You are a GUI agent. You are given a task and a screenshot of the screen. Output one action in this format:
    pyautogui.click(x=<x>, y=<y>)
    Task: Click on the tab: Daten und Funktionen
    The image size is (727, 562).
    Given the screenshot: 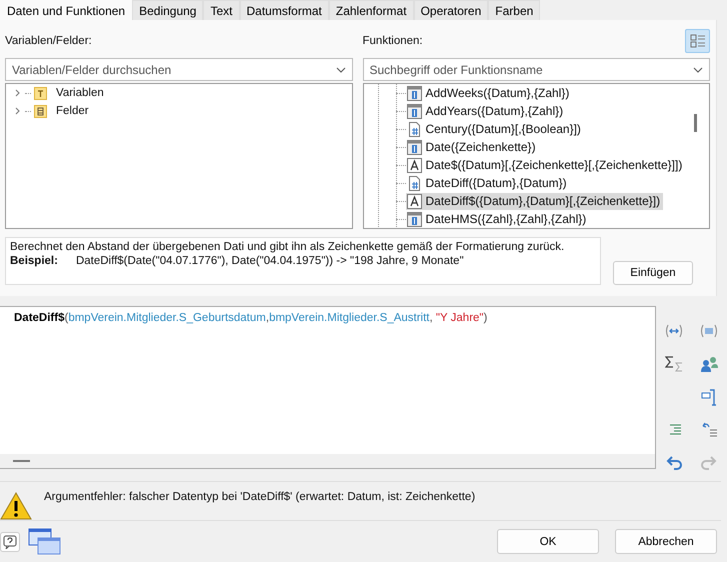 What is the action you would take?
    pyautogui.click(x=66, y=10)
    